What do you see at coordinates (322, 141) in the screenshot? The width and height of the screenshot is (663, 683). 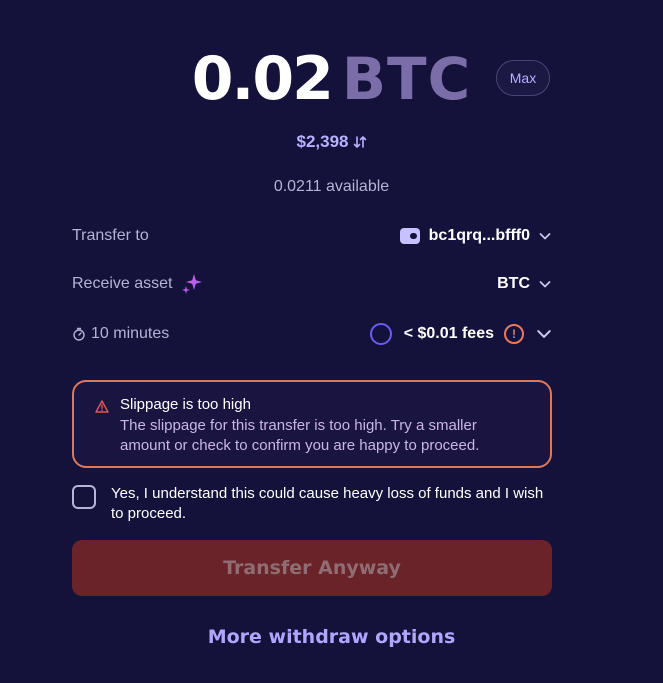 I see `fiat-value: $2,398` at bounding box center [322, 141].